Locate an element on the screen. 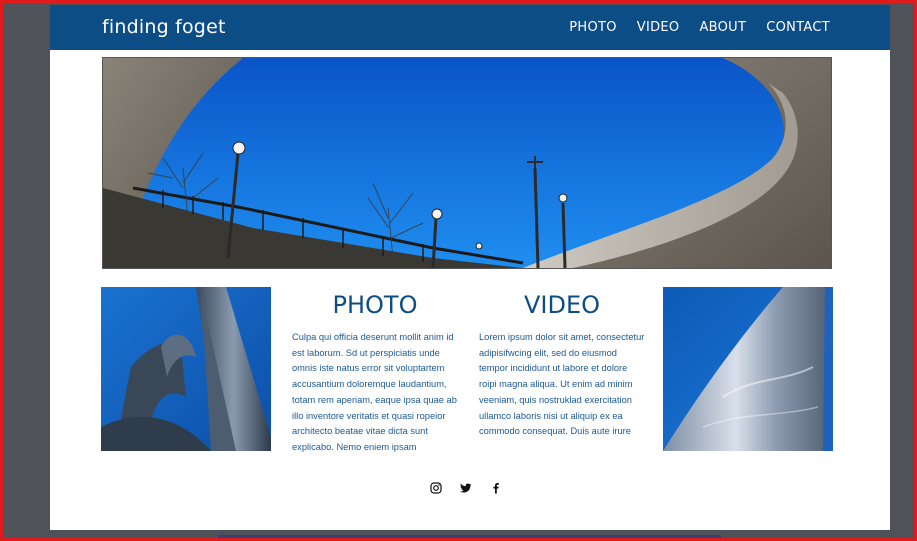  facebook-icon is located at coordinates (496, 487).